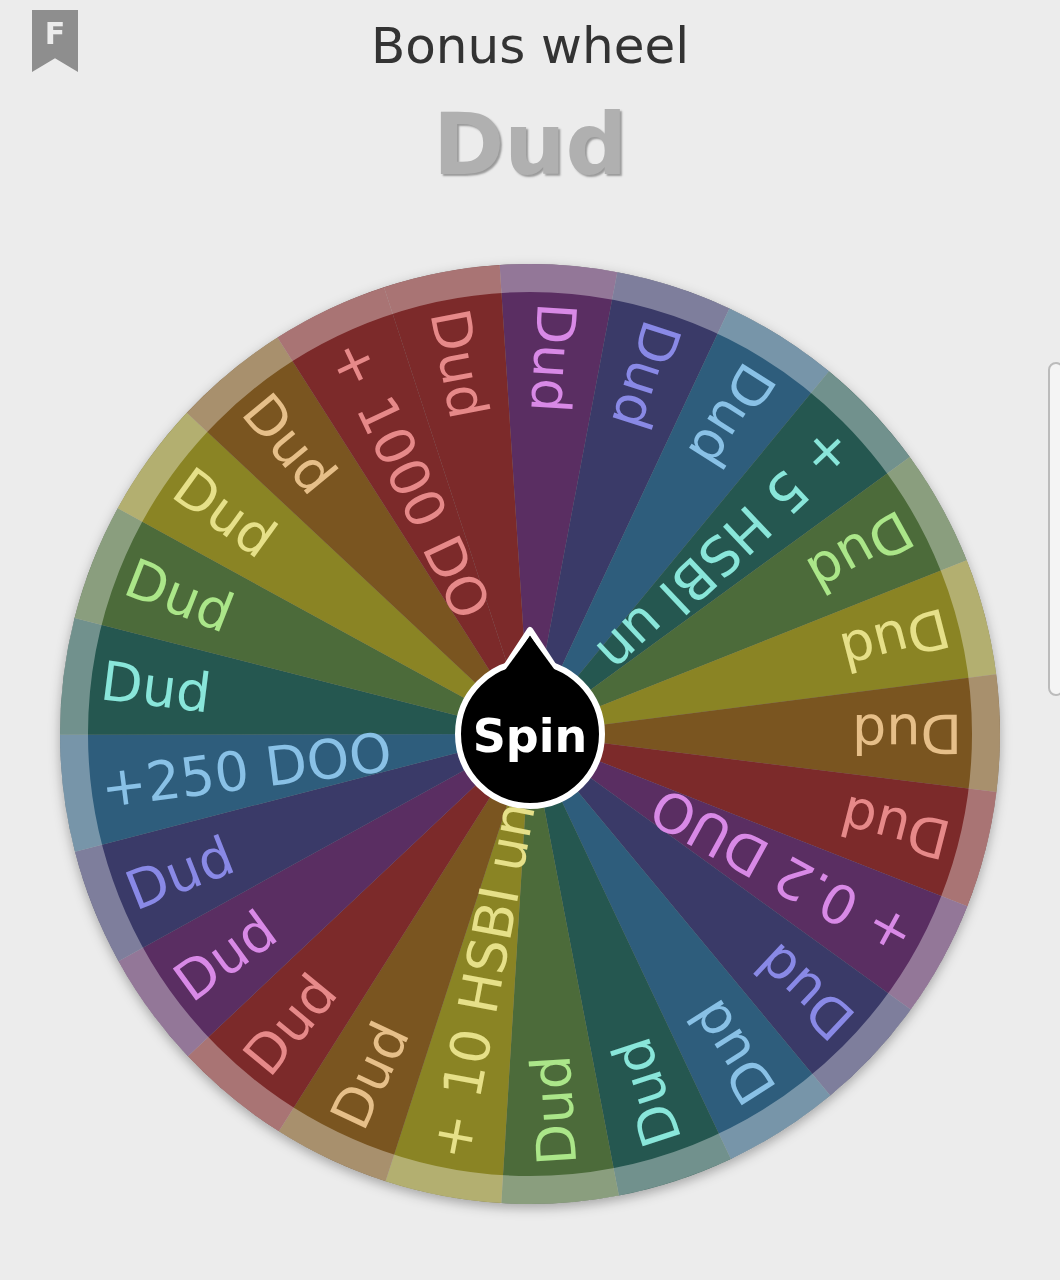  Describe the element at coordinates (530, 46) in the screenshot. I see `page-title: Bonus wheel` at that location.